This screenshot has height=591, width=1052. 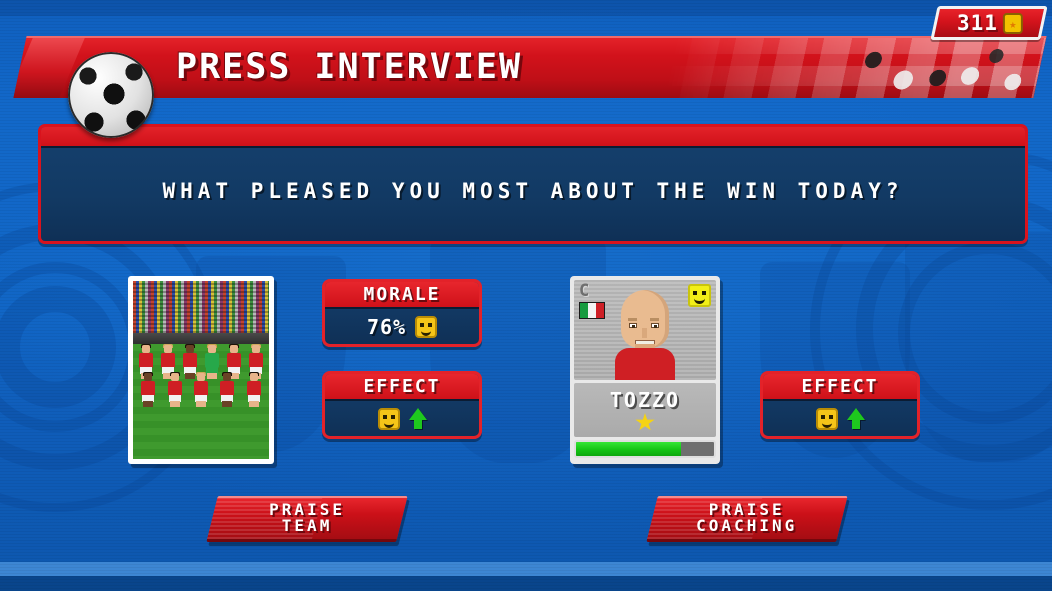 I want to click on background-shield, so click(x=978, y=347).